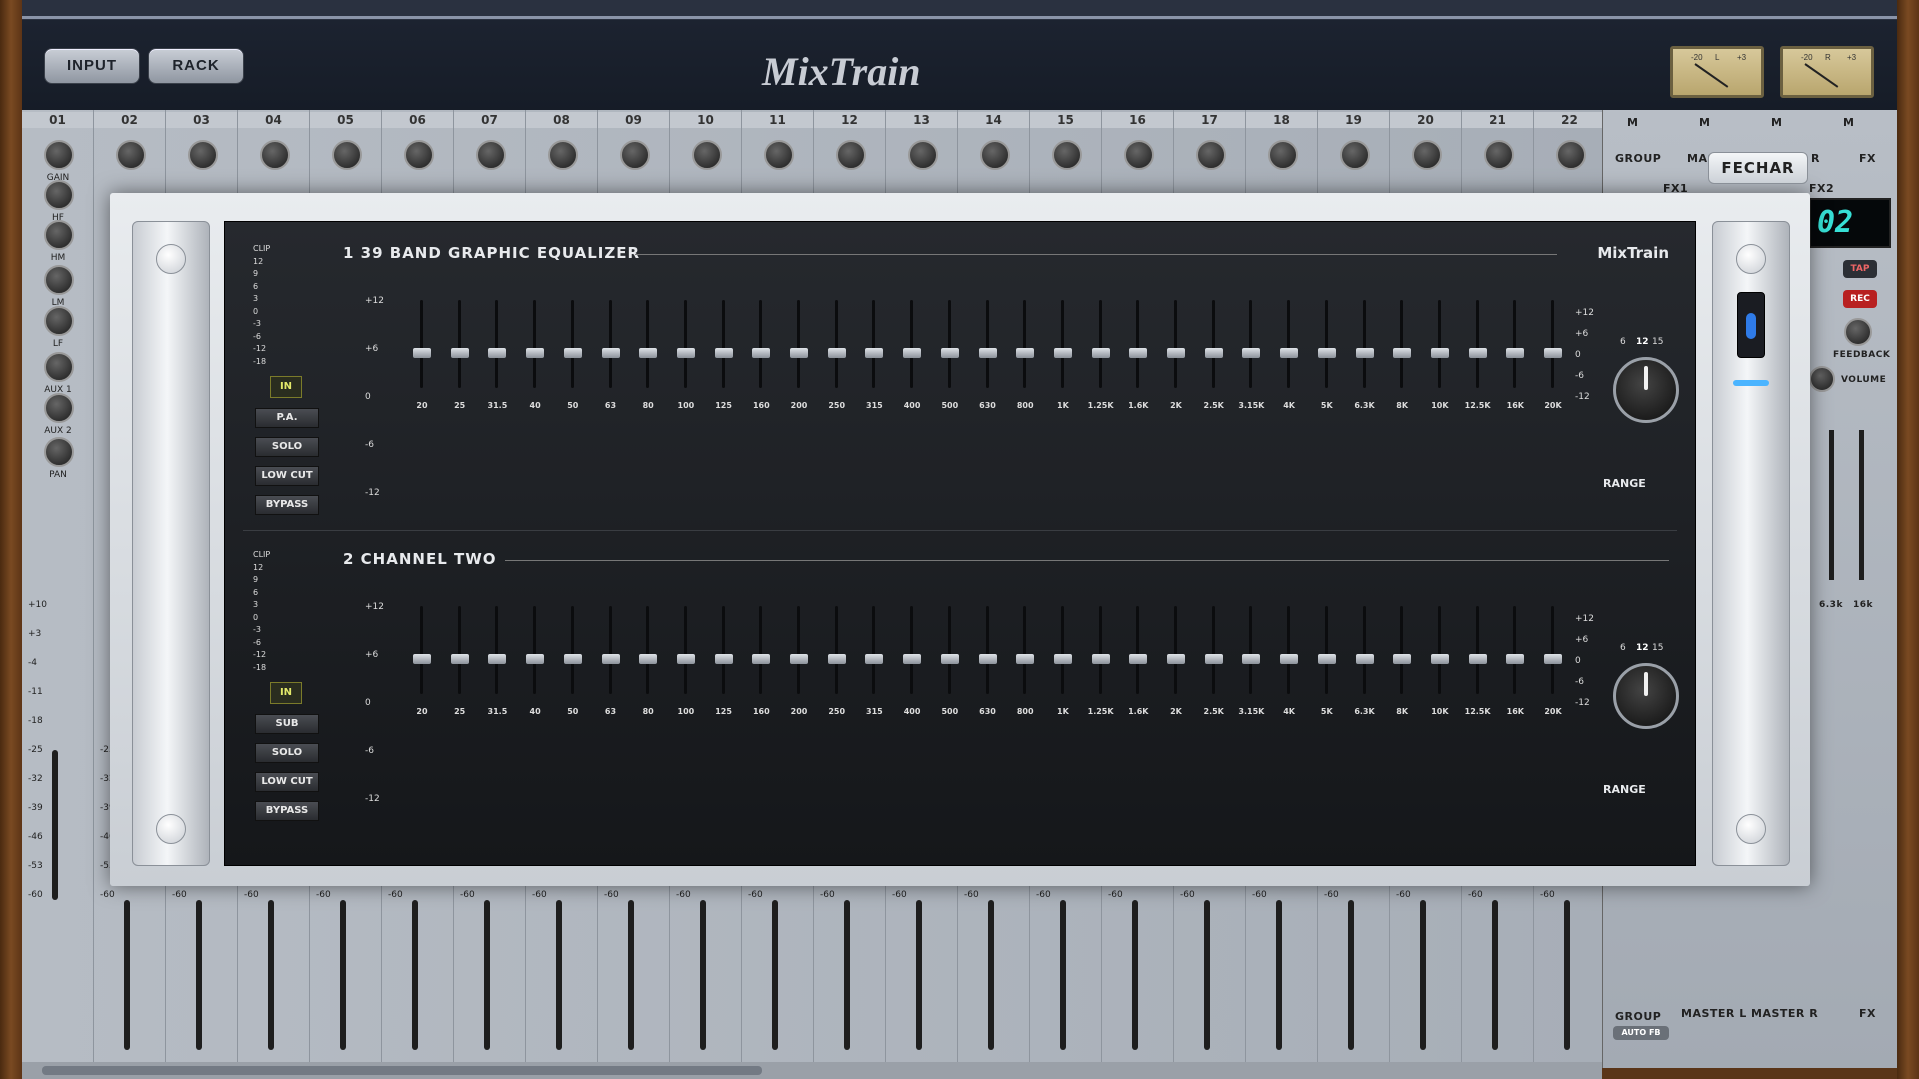  Describe the element at coordinates (59, 195) in the screenshot. I see `hf-knob` at that location.